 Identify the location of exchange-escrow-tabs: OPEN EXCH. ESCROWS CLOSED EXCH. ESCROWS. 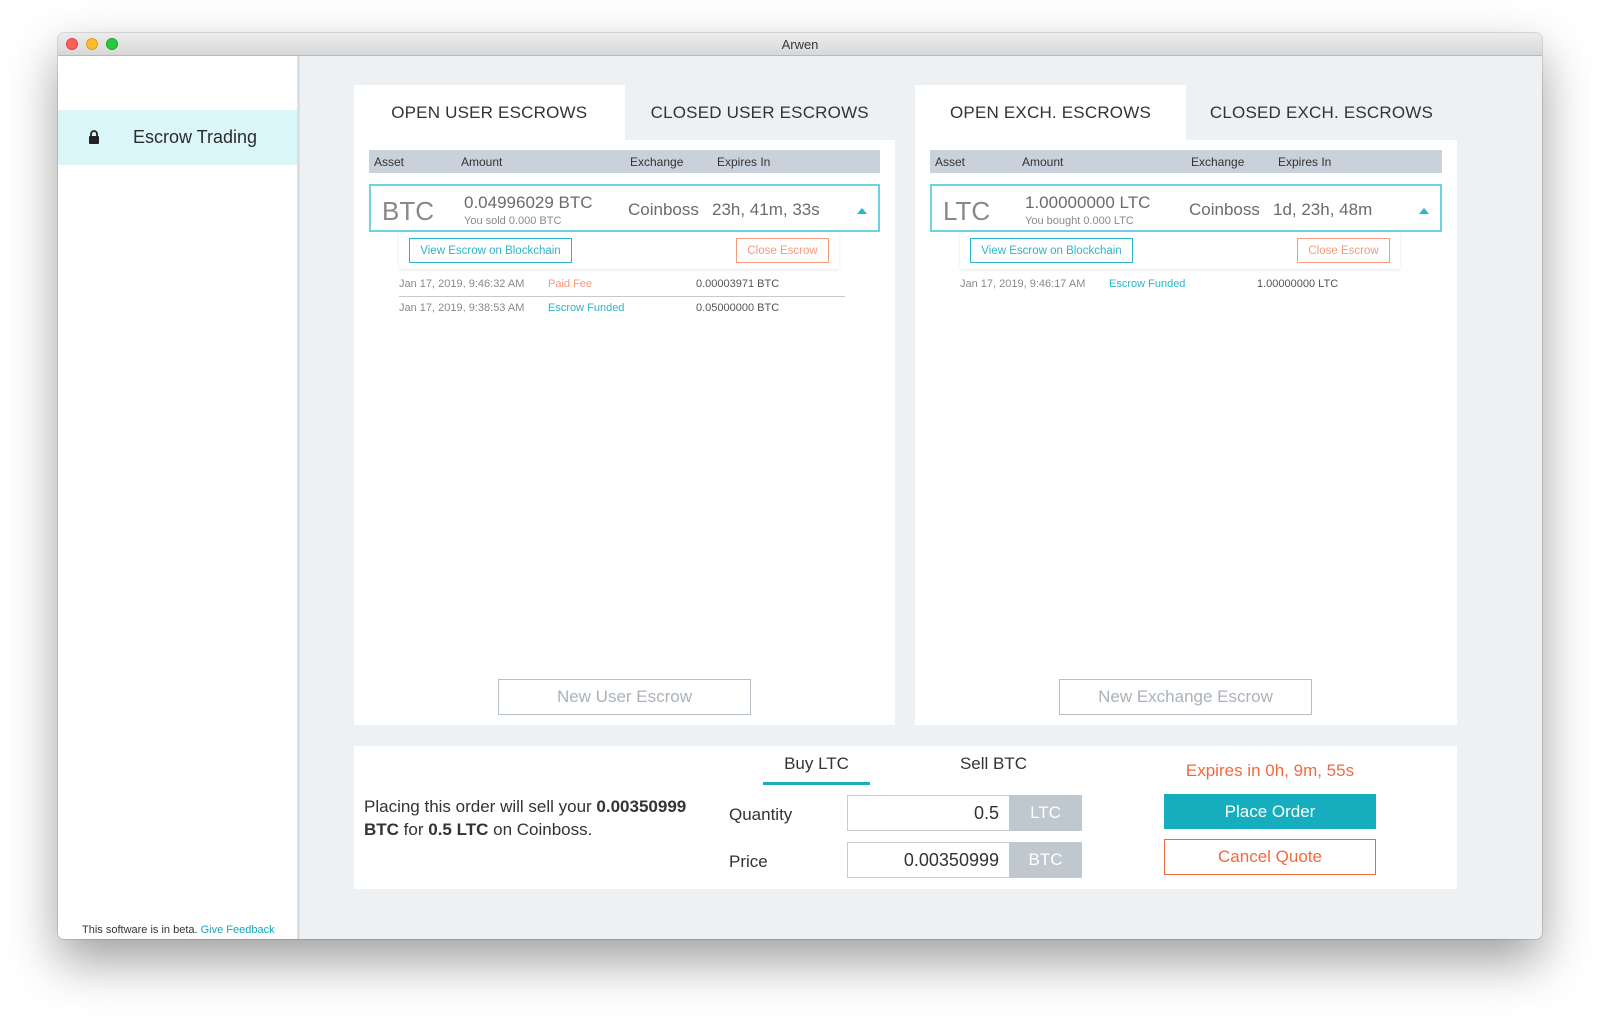
(1186, 112).